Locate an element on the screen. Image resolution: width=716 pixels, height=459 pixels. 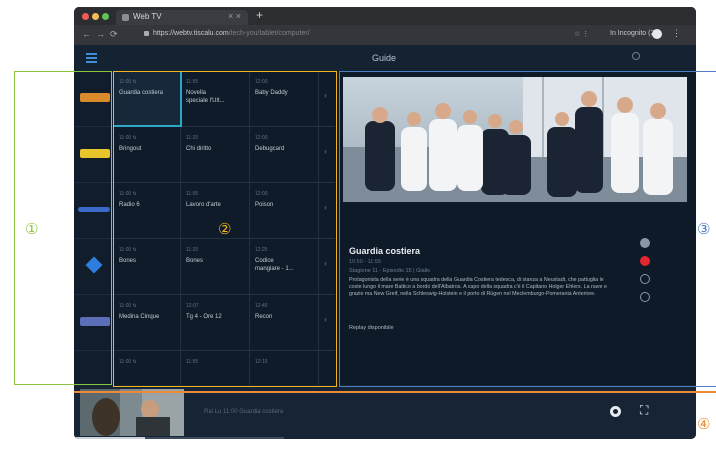
page-title: Guide is located at coordinates (384, 58).